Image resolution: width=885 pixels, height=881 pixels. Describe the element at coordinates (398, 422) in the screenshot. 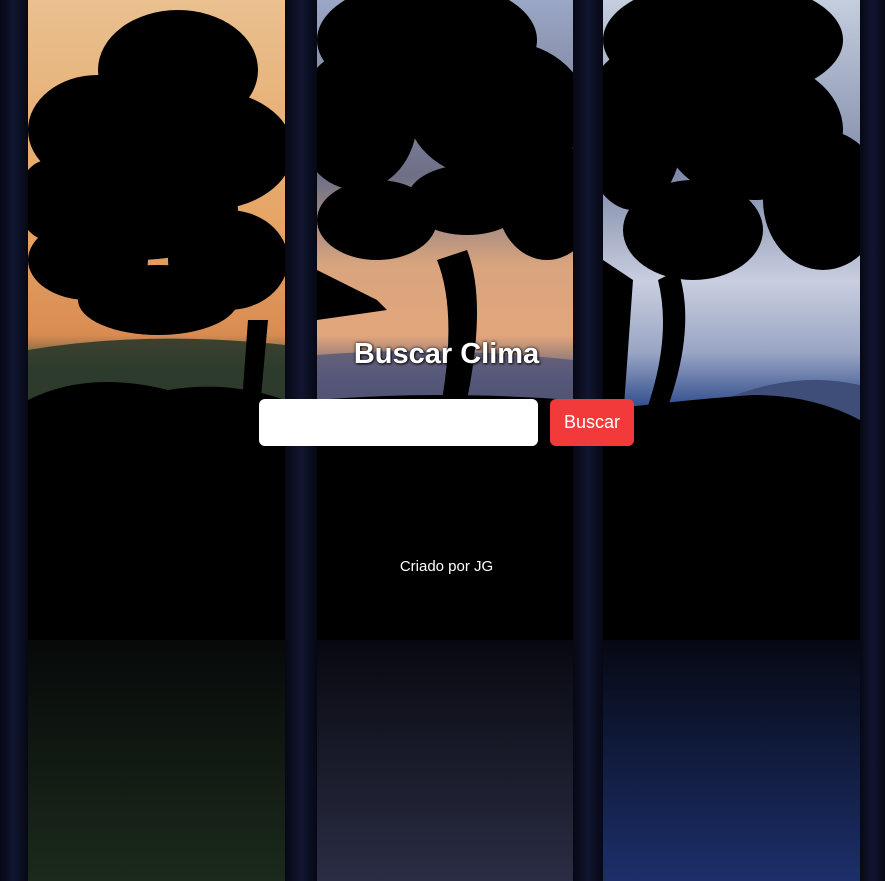

I see `city-search-input` at that location.